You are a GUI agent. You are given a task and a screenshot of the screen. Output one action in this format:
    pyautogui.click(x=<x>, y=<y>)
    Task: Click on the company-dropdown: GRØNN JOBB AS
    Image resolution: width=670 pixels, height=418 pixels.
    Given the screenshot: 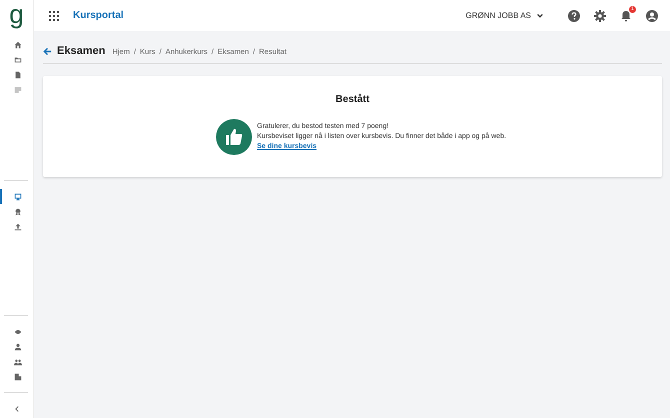 What is the action you would take?
    pyautogui.click(x=505, y=15)
    